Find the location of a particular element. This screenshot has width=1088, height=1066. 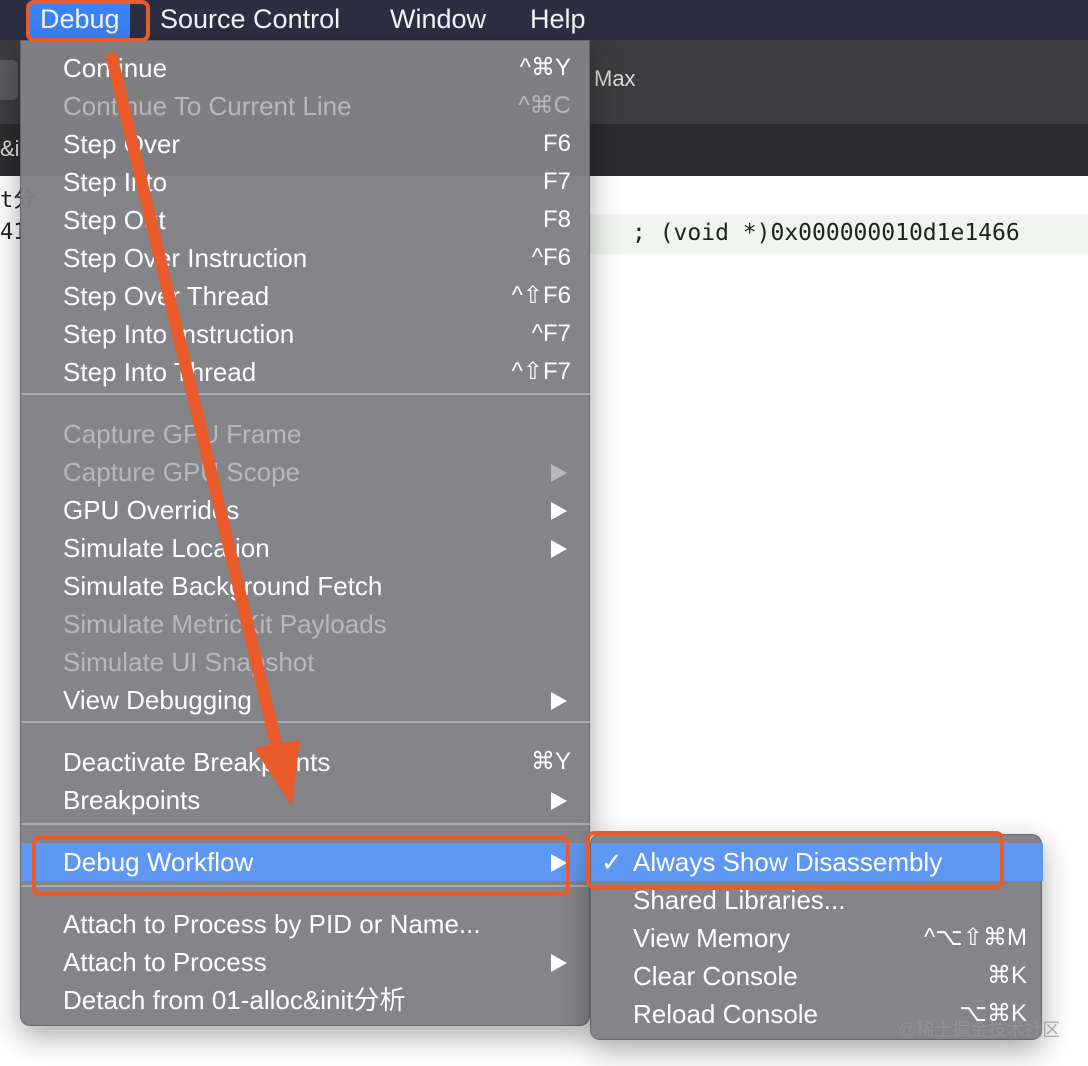

watermark: @稀土掘金技术社区 is located at coordinates (979, 1030).